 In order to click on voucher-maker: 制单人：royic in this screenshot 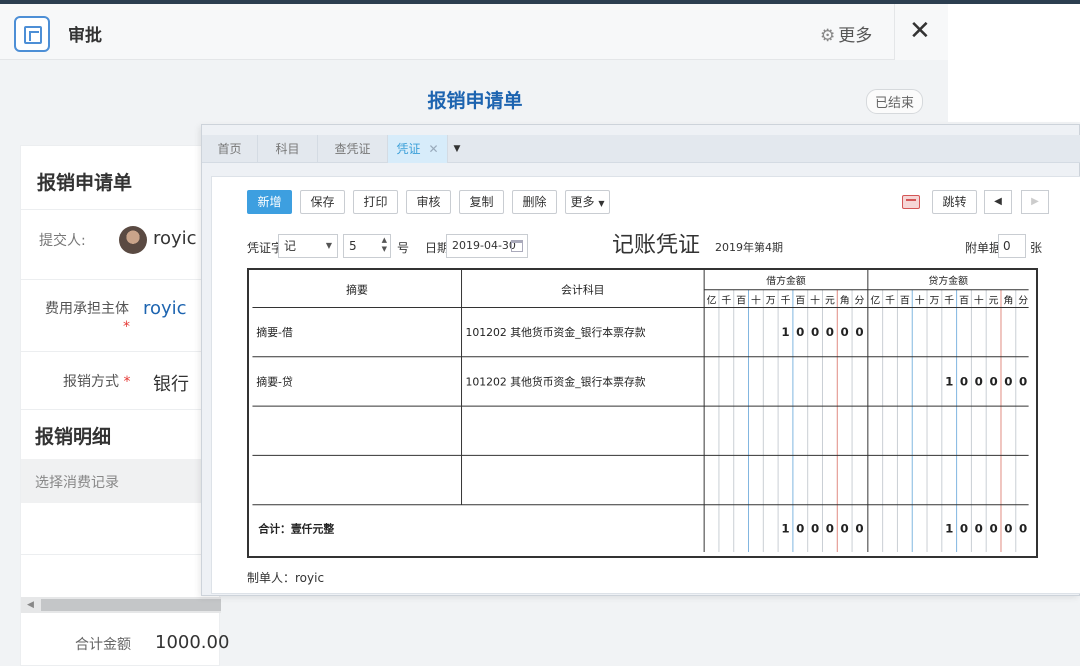, I will do `click(286, 578)`.